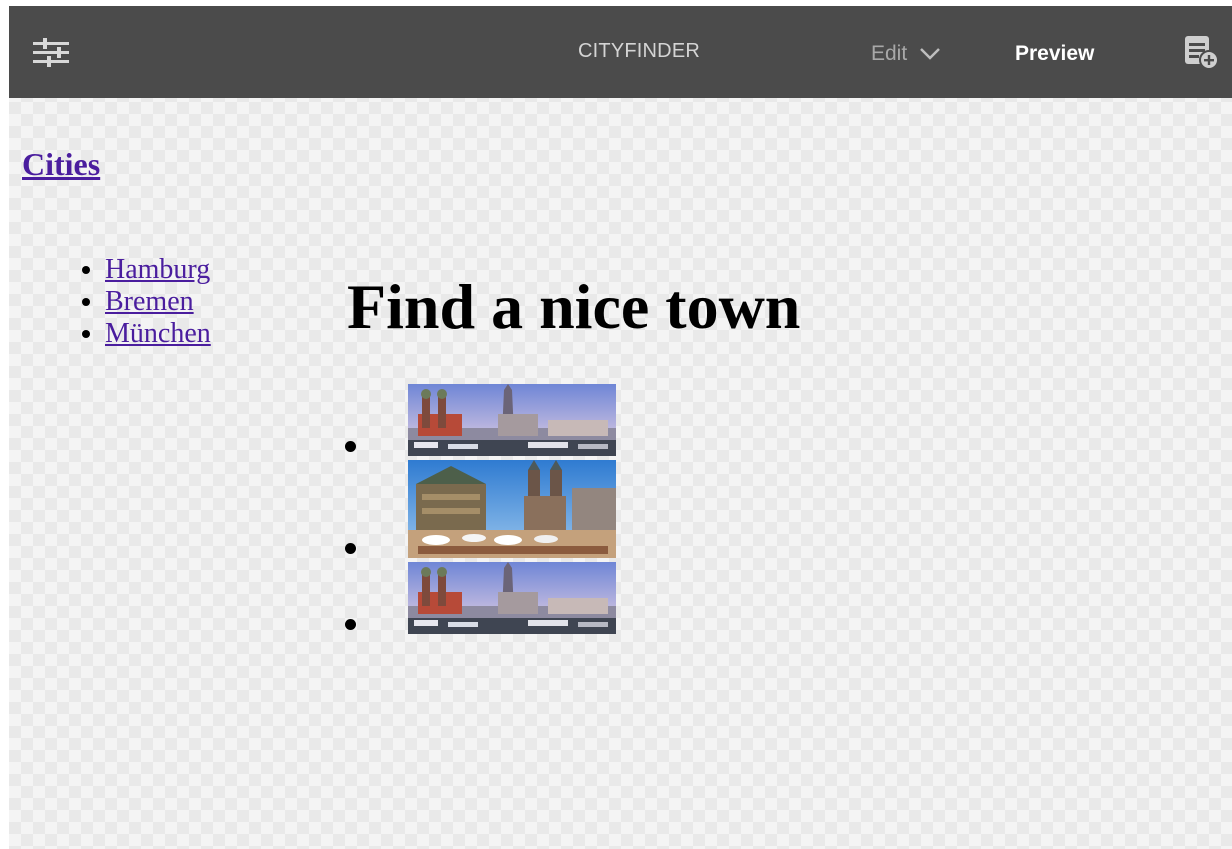  Describe the element at coordinates (149, 301) in the screenshot. I see `city-link-bremen: Bremen` at that location.